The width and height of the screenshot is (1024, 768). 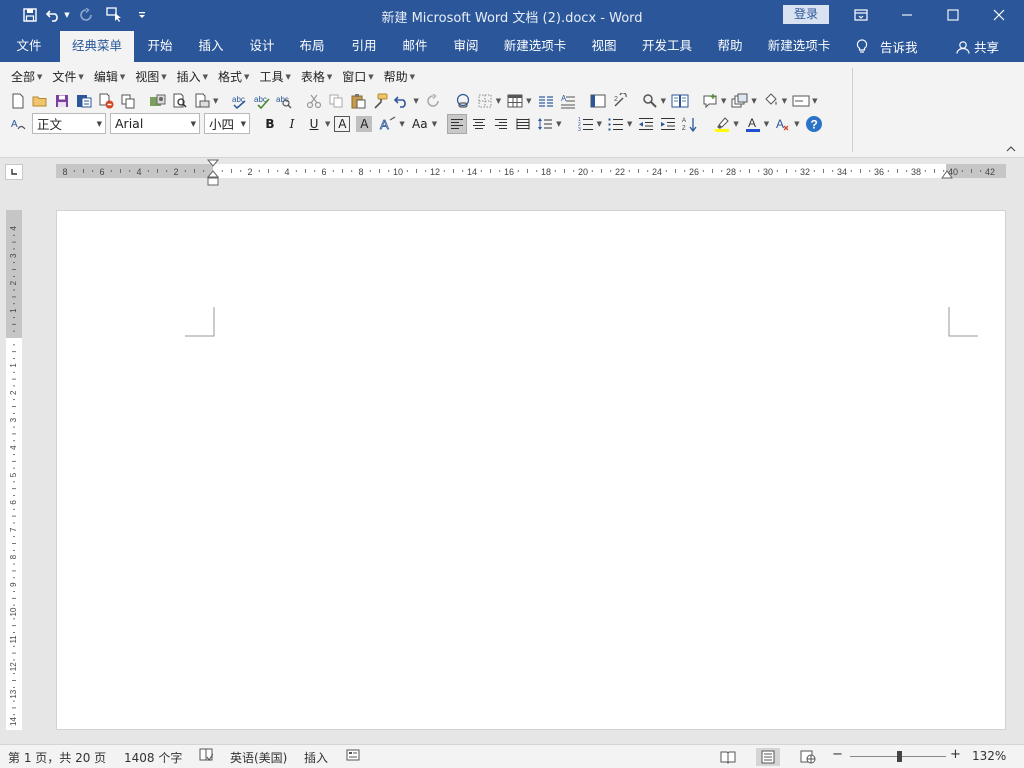 I want to click on clear-formatting-button: A, so click(x=783, y=124).